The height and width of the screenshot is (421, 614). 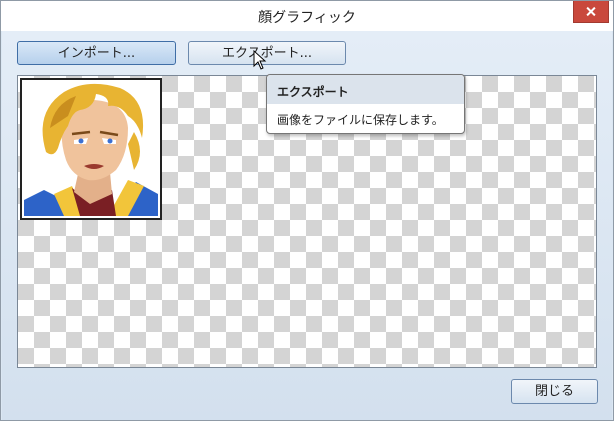 What do you see at coordinates (591, 12) in the screenshot?
I see `close-icon` at bounding box center [591, 12].